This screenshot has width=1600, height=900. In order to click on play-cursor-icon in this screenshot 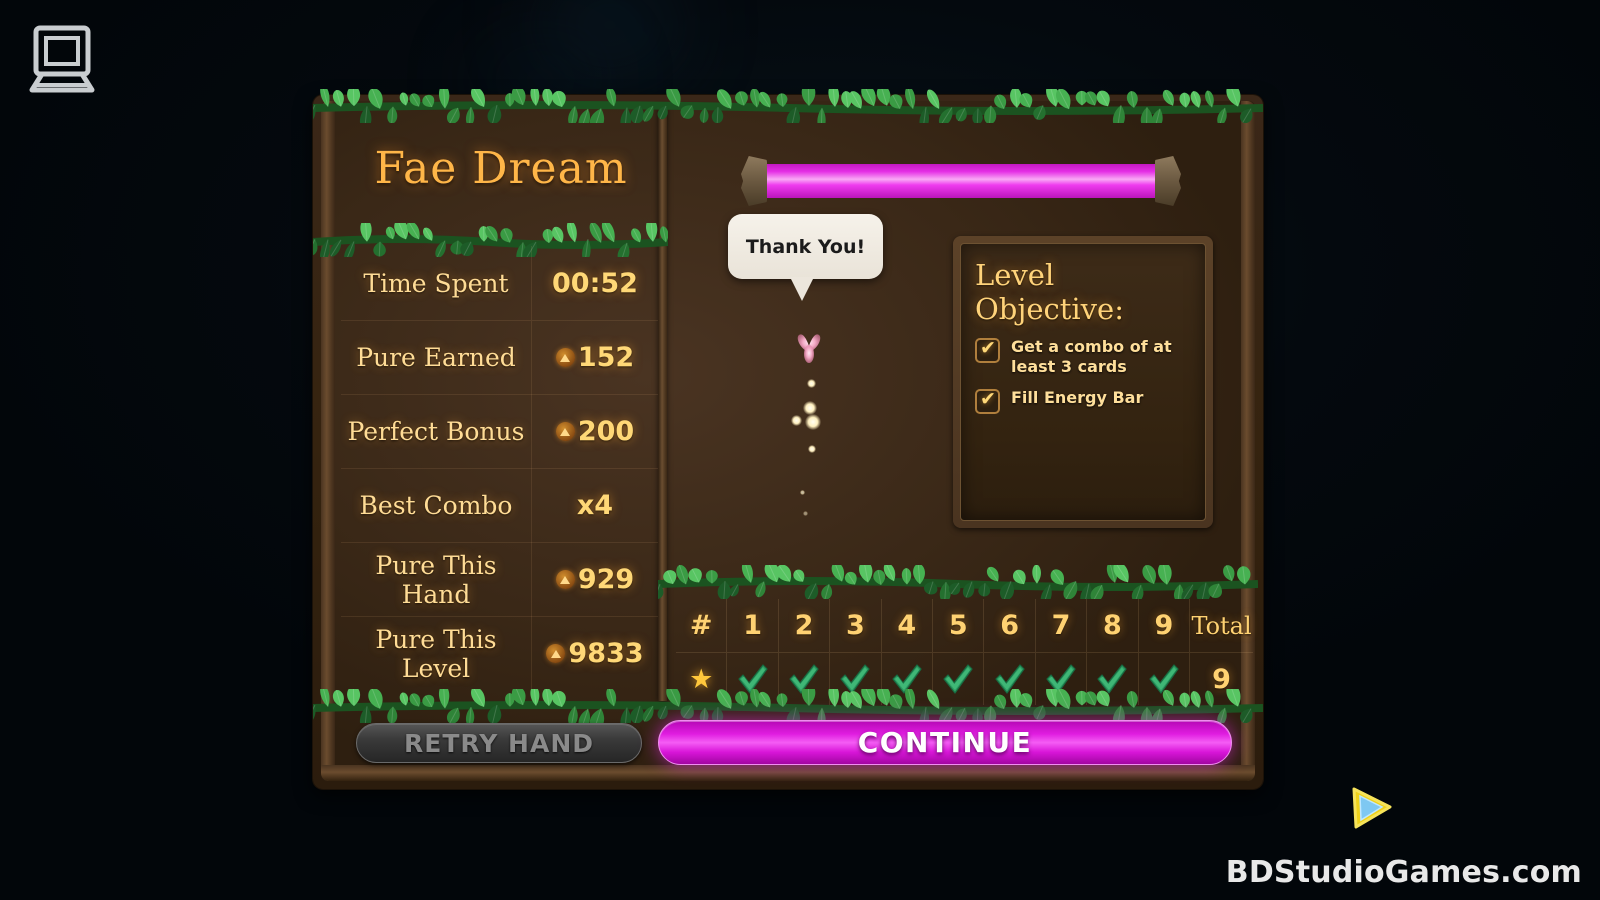, I will do `click(1371, 808)`.